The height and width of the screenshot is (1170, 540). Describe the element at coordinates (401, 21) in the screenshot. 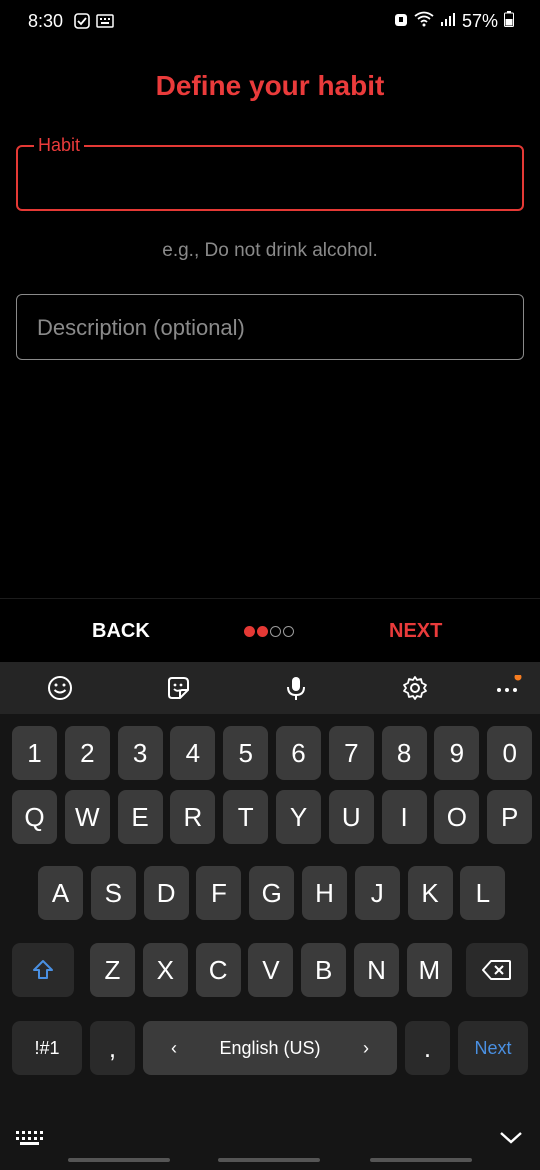

I see `alarm-icon` at that location.